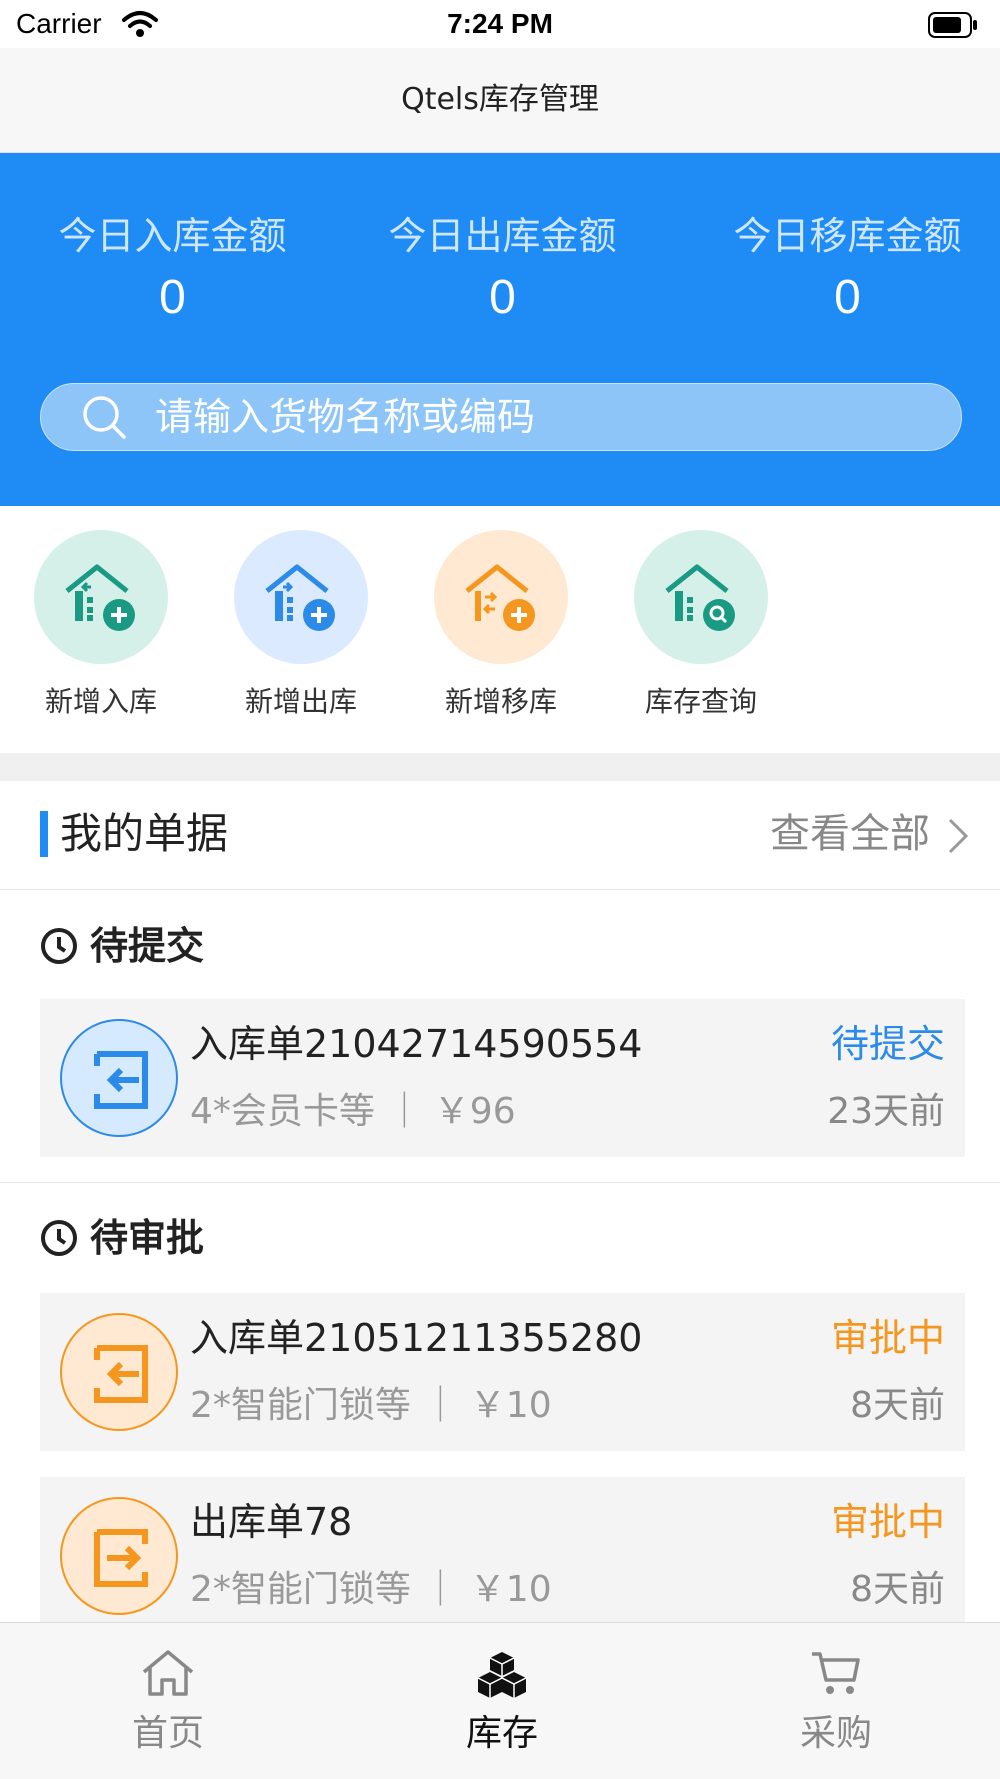 The width and height of the screenshot is (1000, 1779). What do you see at coordinates (952, 25) in the screenshot?
I see `battery-icon` at bounding box center [952, 25].